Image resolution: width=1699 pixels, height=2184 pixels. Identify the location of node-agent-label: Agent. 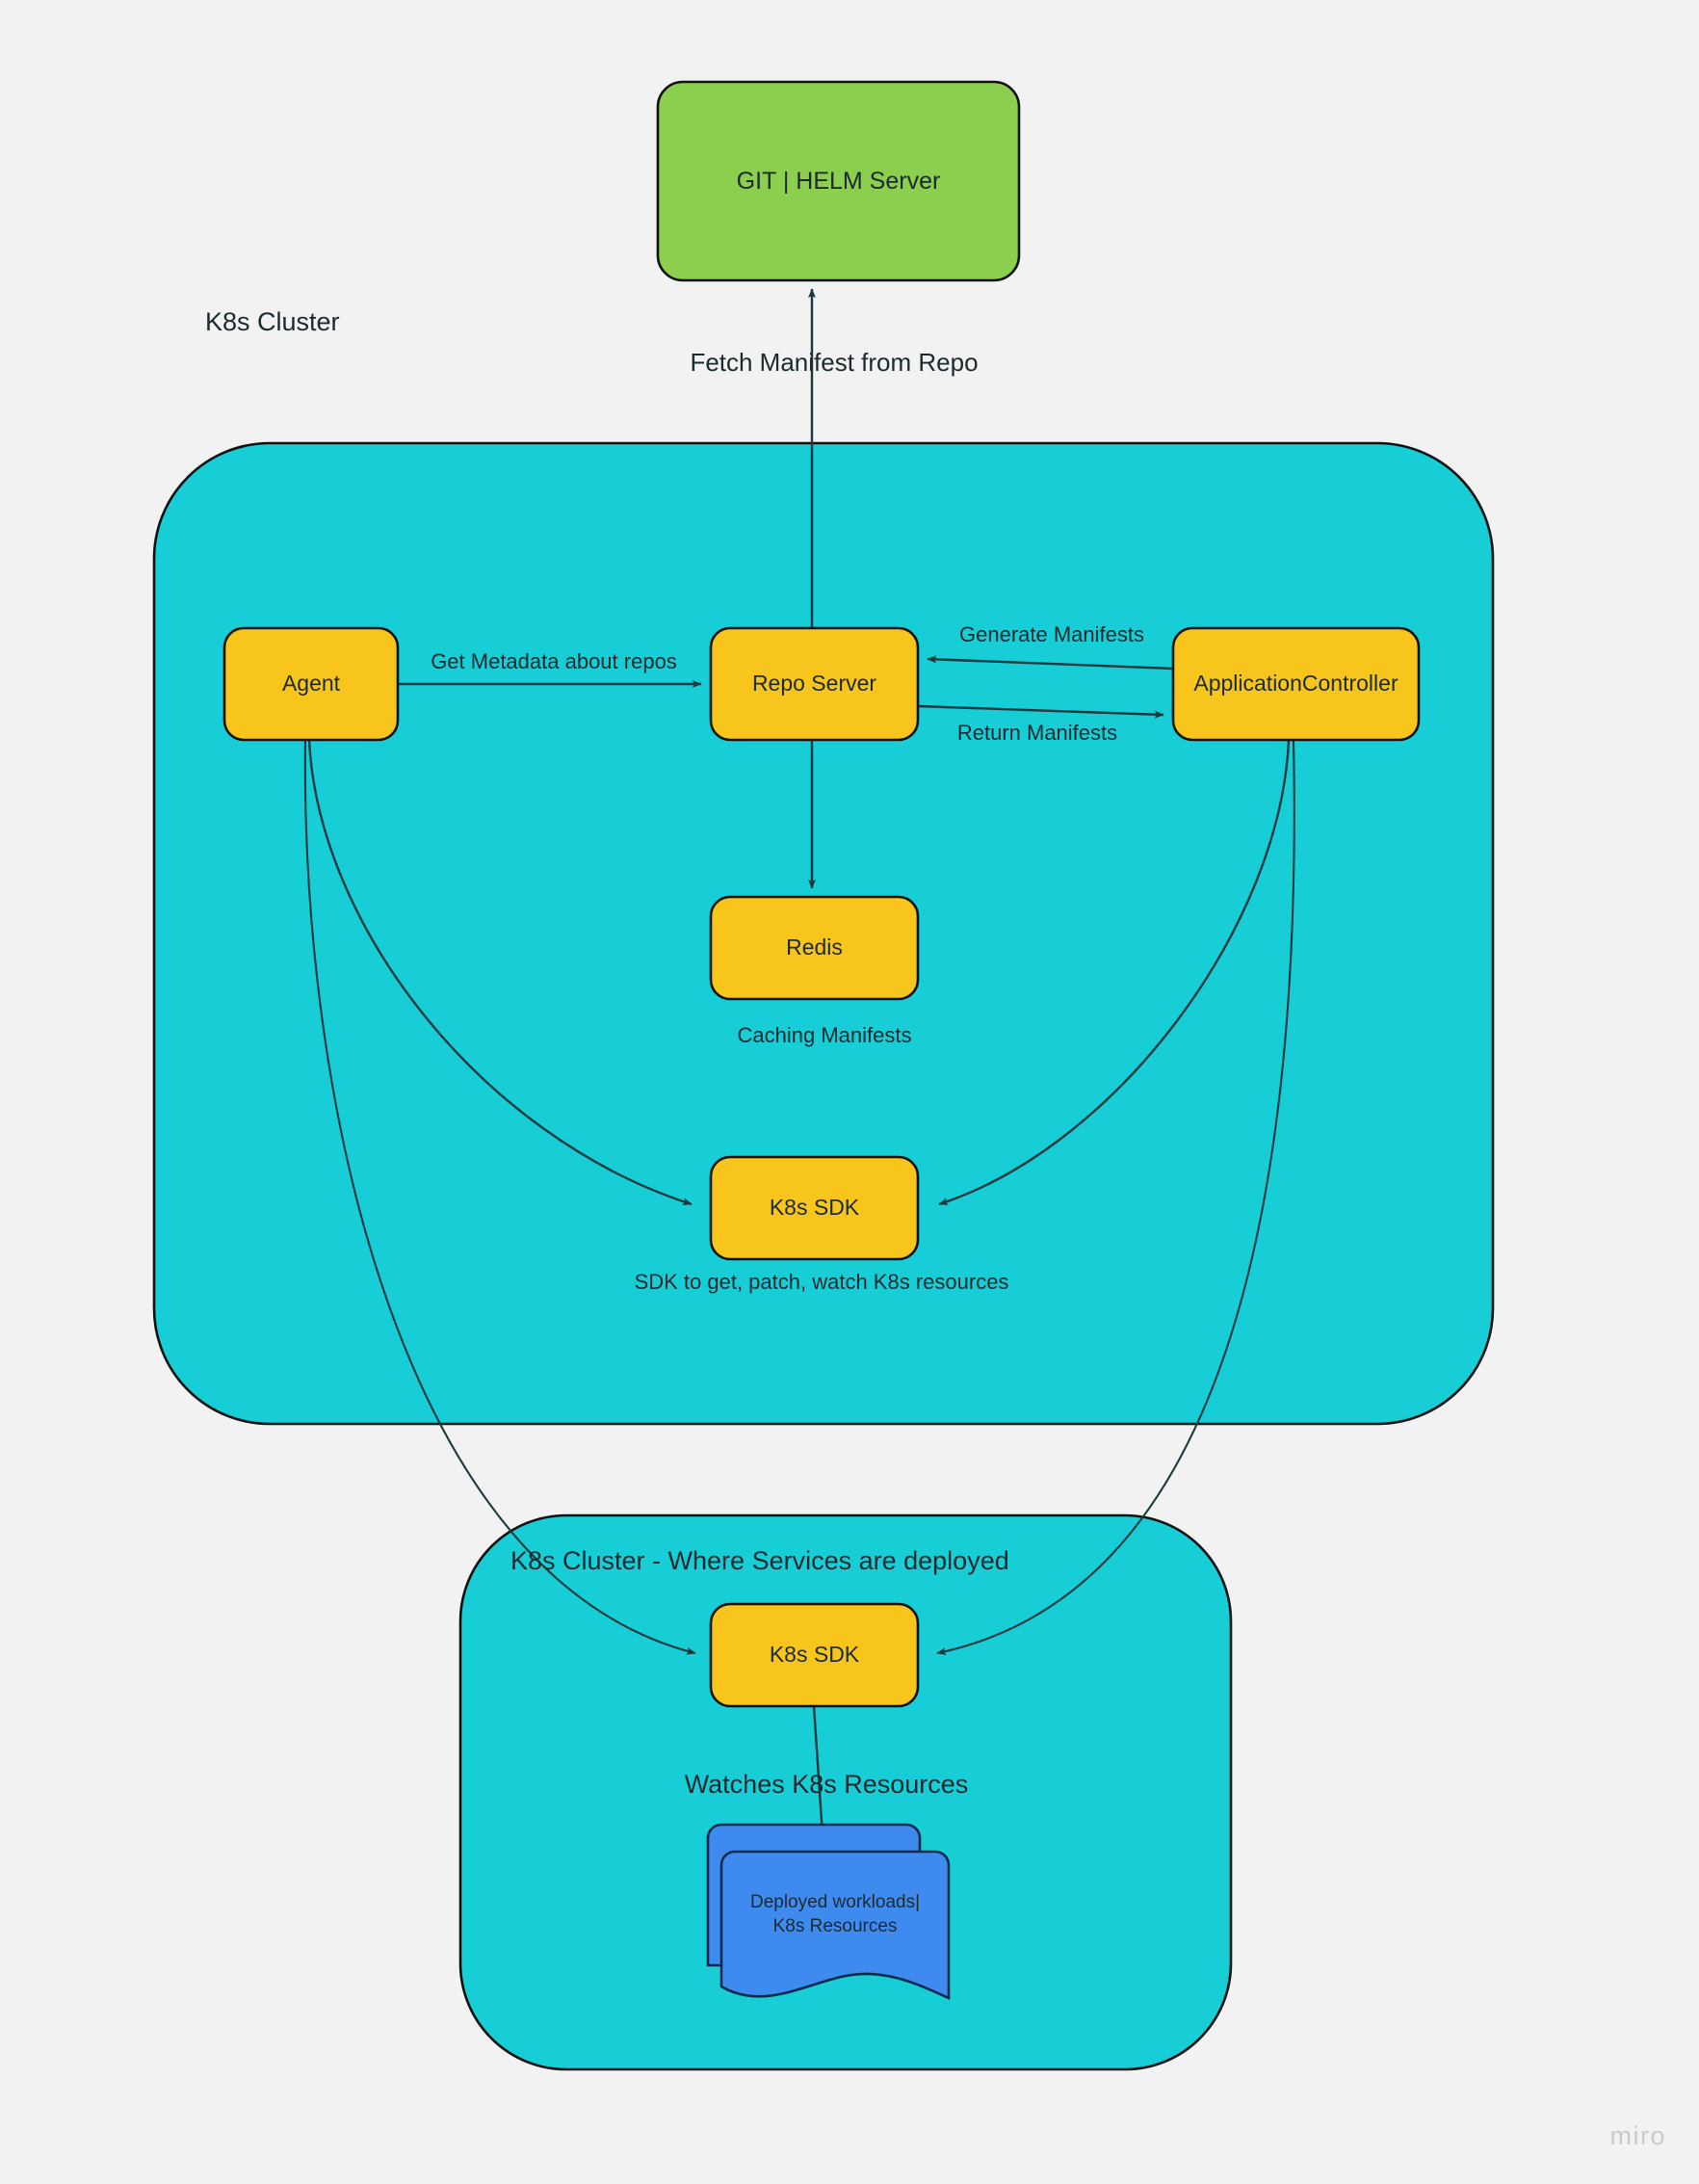
(311, 684).